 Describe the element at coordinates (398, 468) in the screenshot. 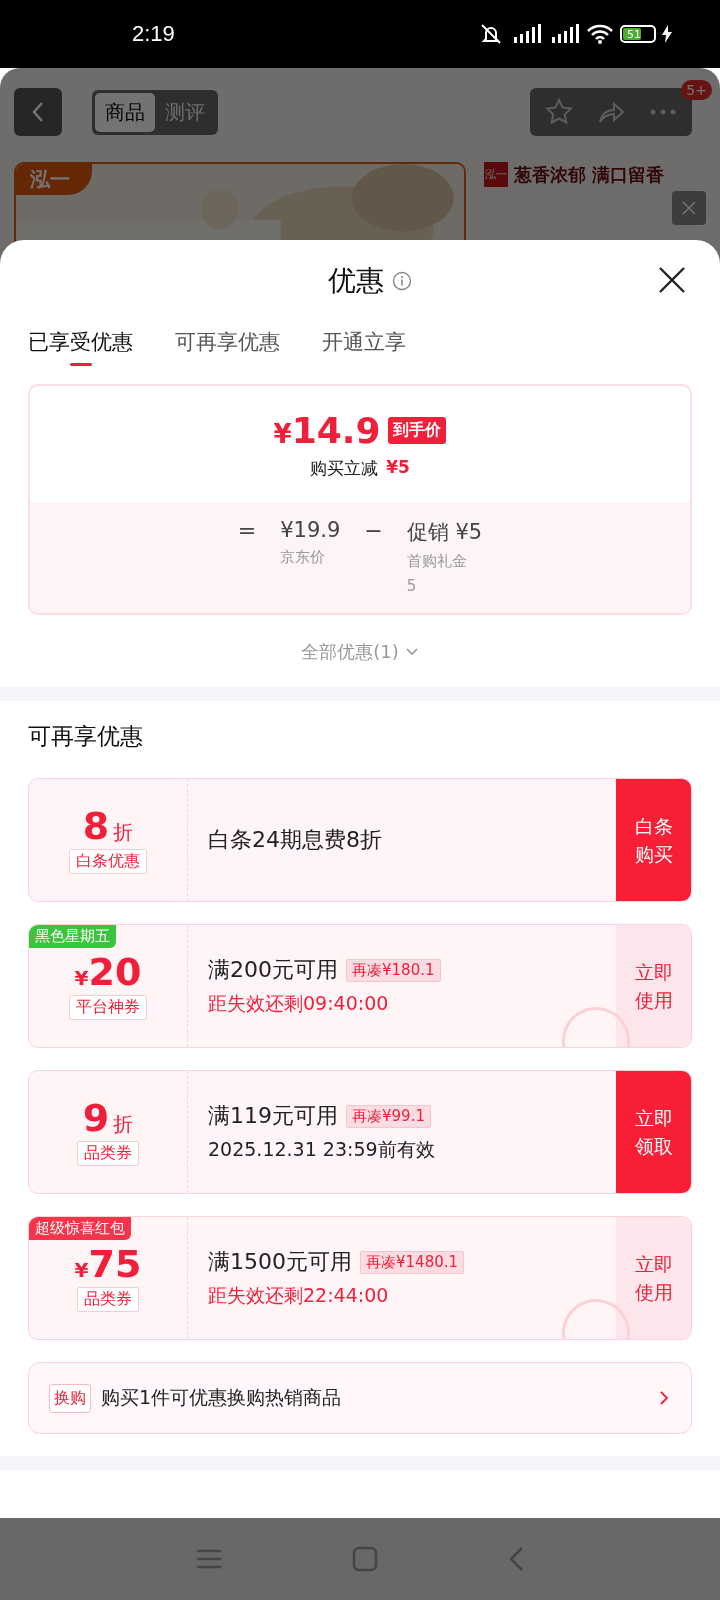

I see `saving-amount: ¥5` at that location.